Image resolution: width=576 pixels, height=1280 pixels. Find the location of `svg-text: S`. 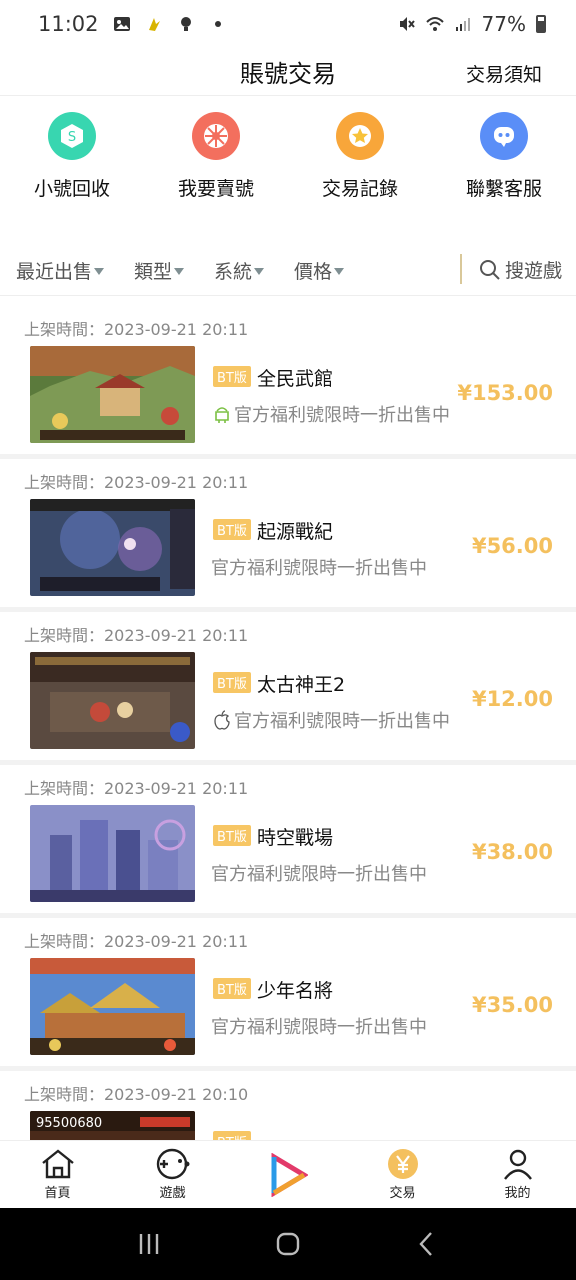

svg-text: S is located at coordinates (72, 137).